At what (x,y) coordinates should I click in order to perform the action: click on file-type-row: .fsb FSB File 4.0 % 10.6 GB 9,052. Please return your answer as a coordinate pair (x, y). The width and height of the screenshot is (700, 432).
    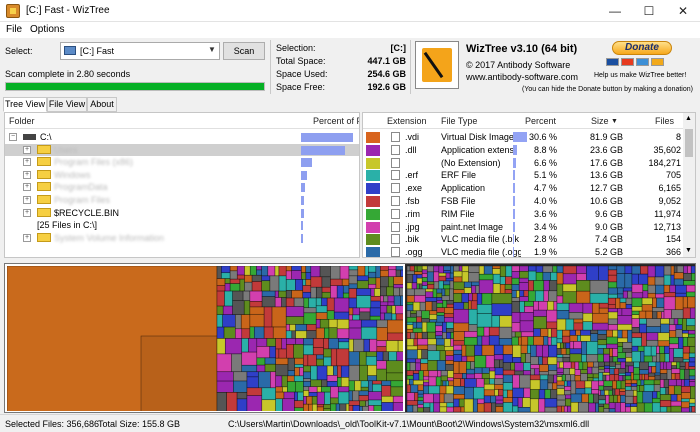
    Looking at the image, I should click on (529, 201).